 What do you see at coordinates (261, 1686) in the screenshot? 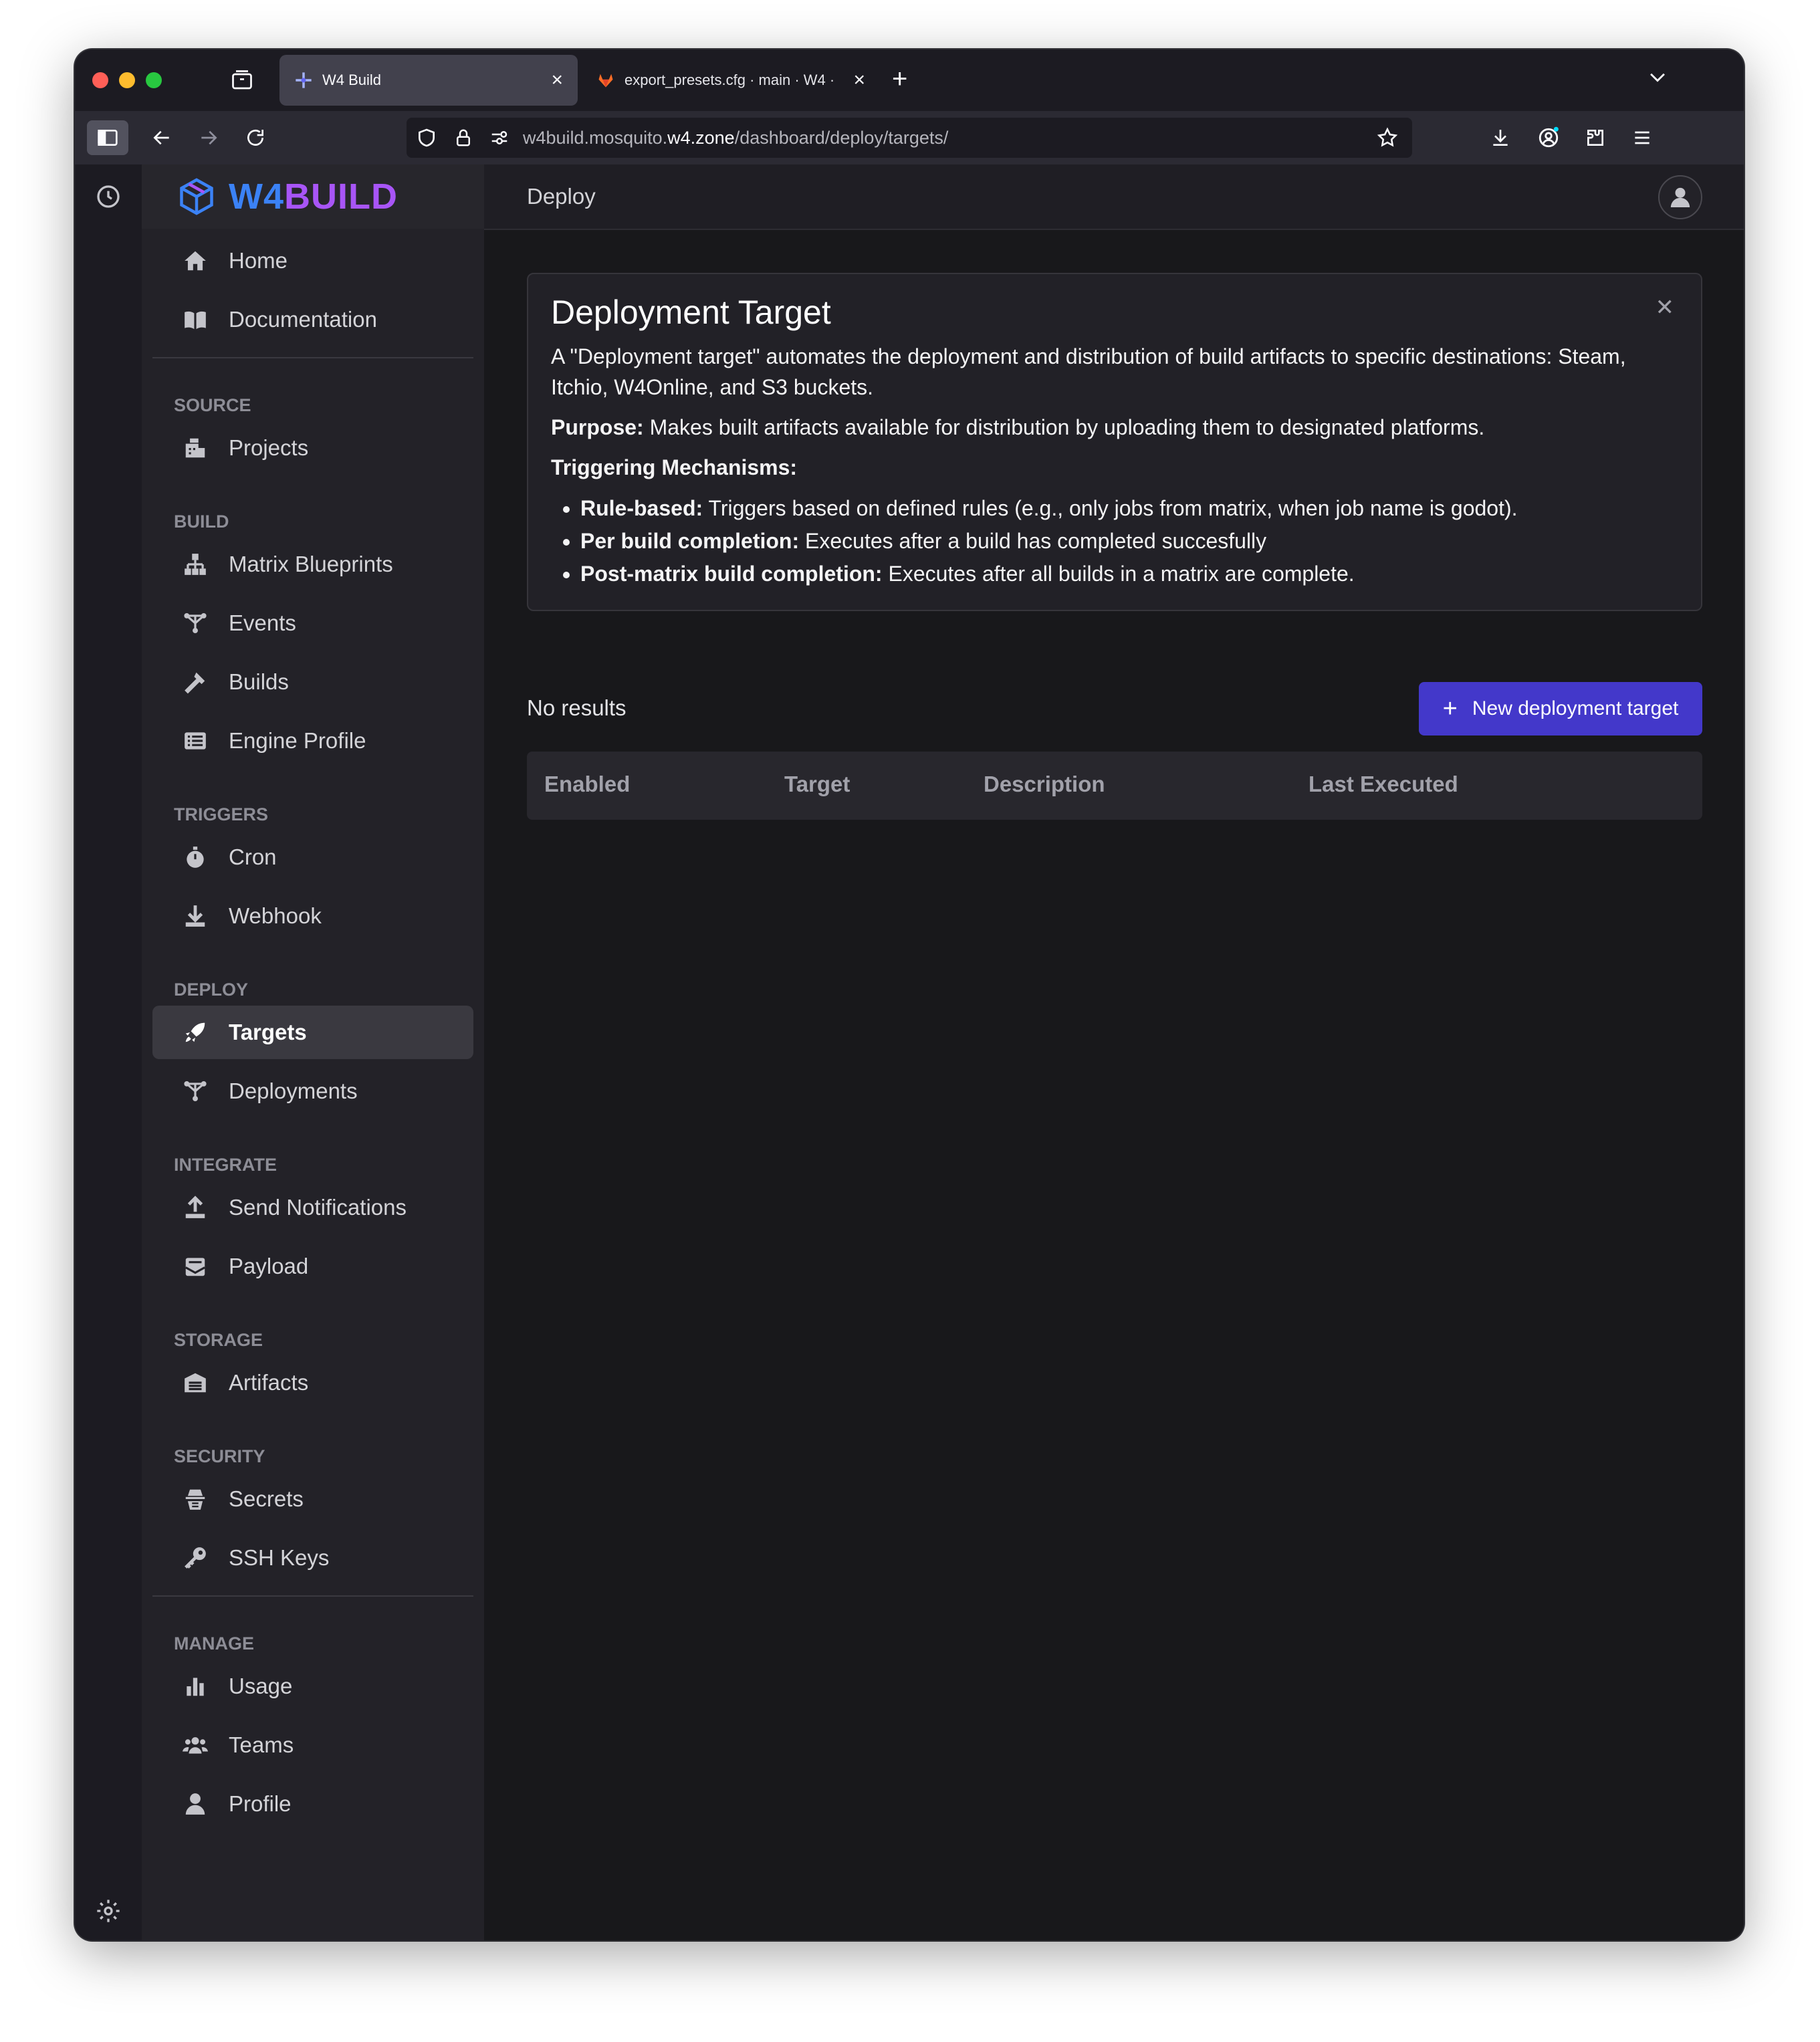
I see `sidebar-item-label: Usage` at bounding box center [261, 1686].